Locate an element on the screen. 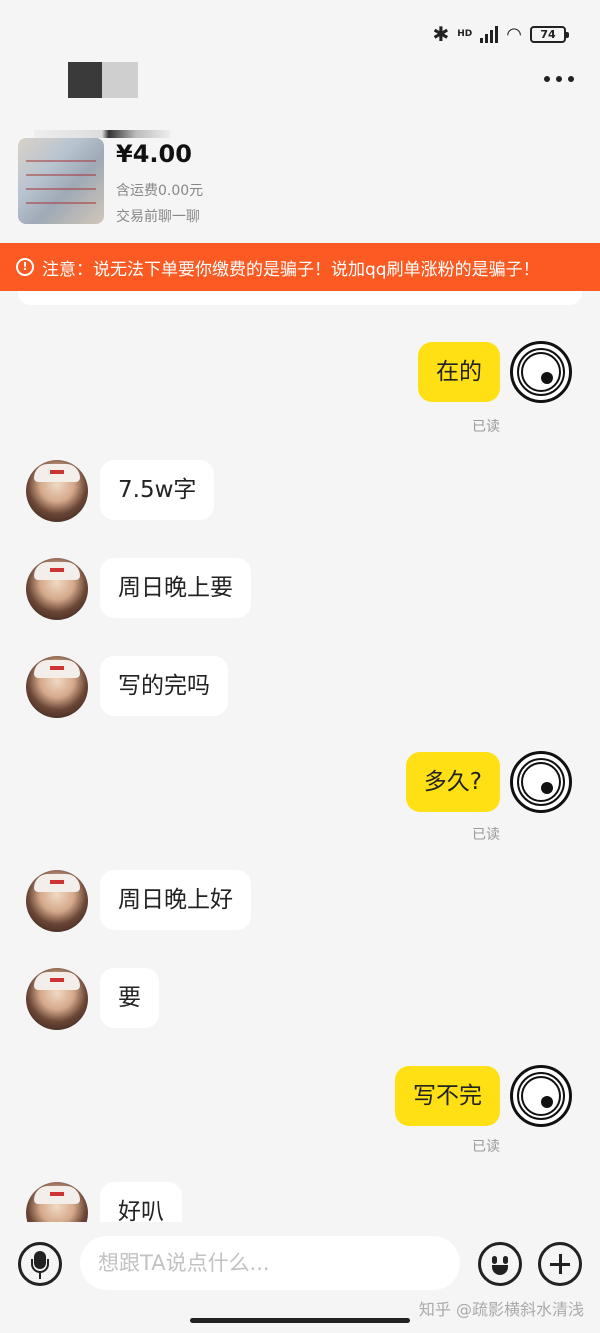 The image size is (600, 1333). shipping-info: 含运费0.00元 is located at coordinates (160, 191).